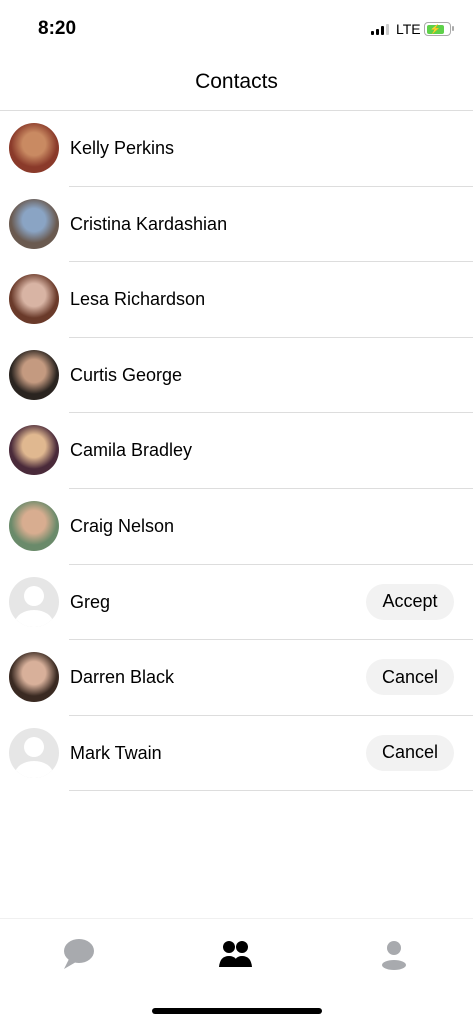 The image size is (473, 1024). Describe the element at coordinates (236, 300) in the screenshot. I see `contact-row: Lesa Richardson` at that location.